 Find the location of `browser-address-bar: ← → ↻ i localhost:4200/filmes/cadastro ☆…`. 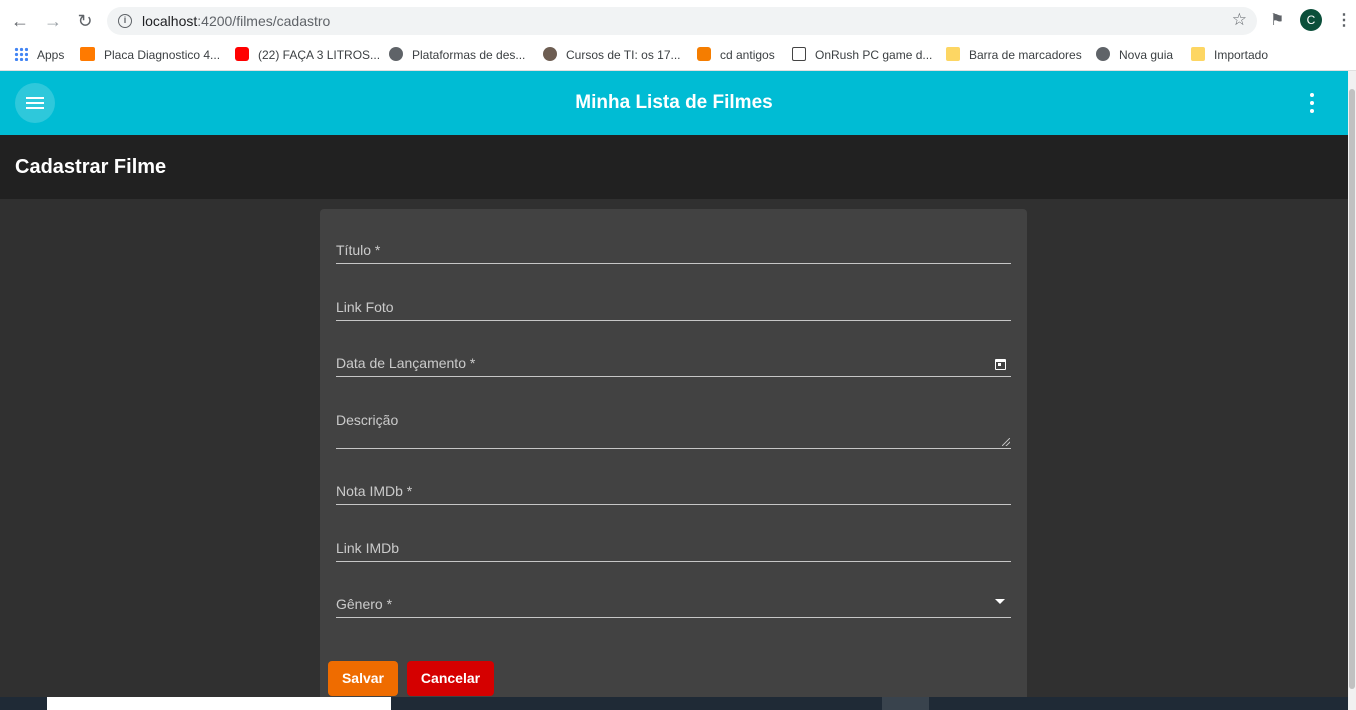

browser-address-bar: ← → ↻ i localhost:4200/filmes/cadastro ☆… is located at coordinates (678, 20).